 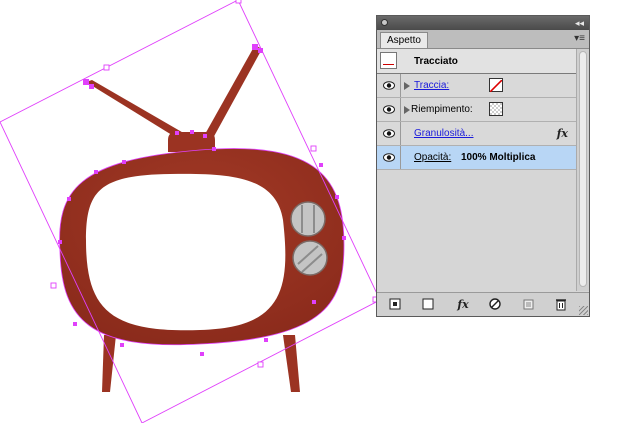 What do you see at coordinates (495, 305) in the screenshot?
I see `clear-icon` at bounding box center [495, 305].